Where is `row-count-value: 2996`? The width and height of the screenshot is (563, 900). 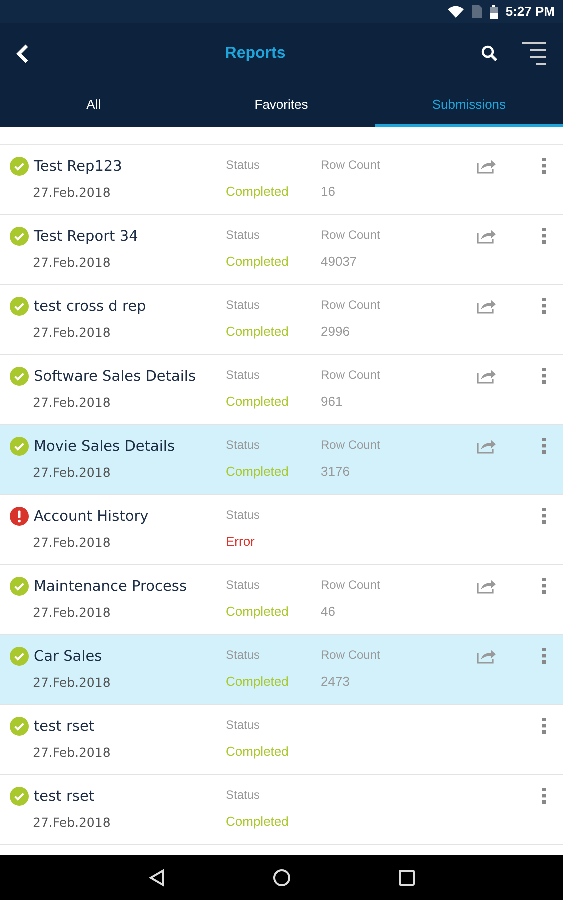
row-count-value: 2996 is located at coordinates (336, 331).